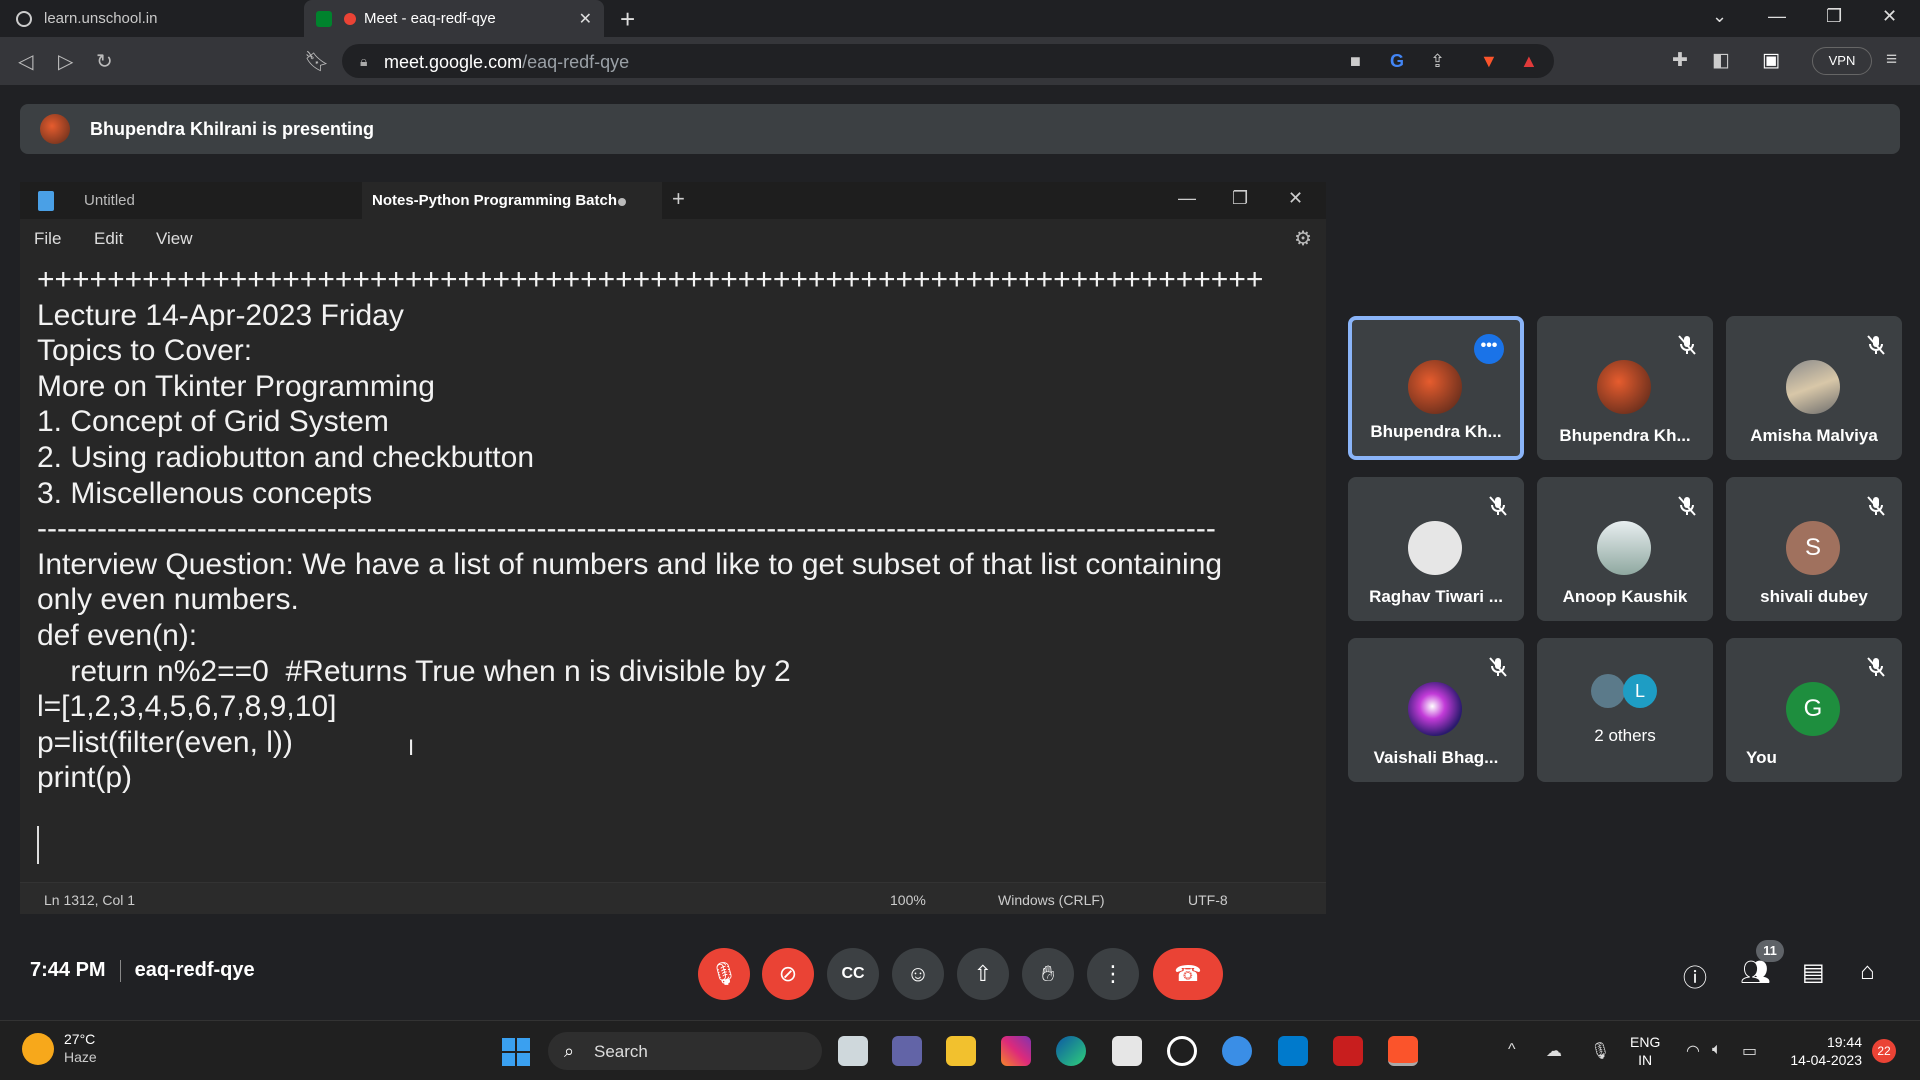  Describe the element at coordinates (1771, 60) in the screenshot. I see `wallet-icon: ▣` at that location.